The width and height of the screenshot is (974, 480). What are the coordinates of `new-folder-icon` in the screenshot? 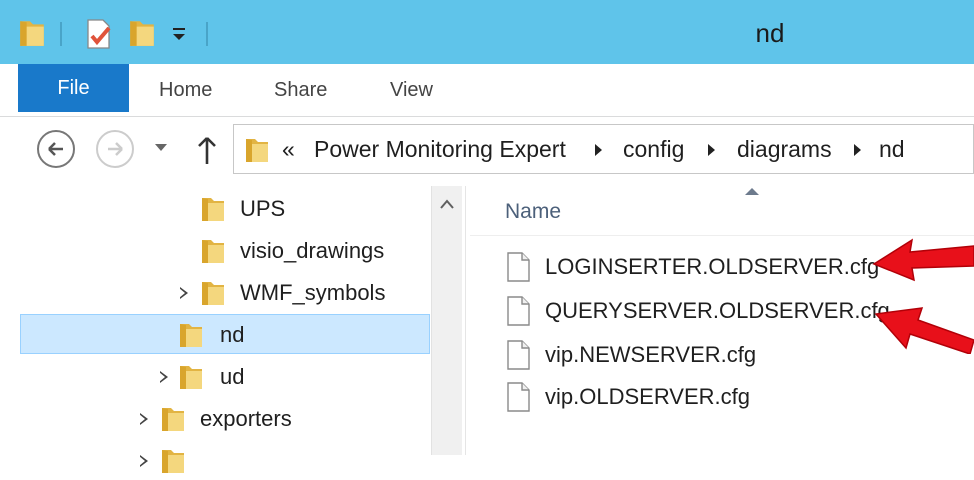 It's located at (142, 35).